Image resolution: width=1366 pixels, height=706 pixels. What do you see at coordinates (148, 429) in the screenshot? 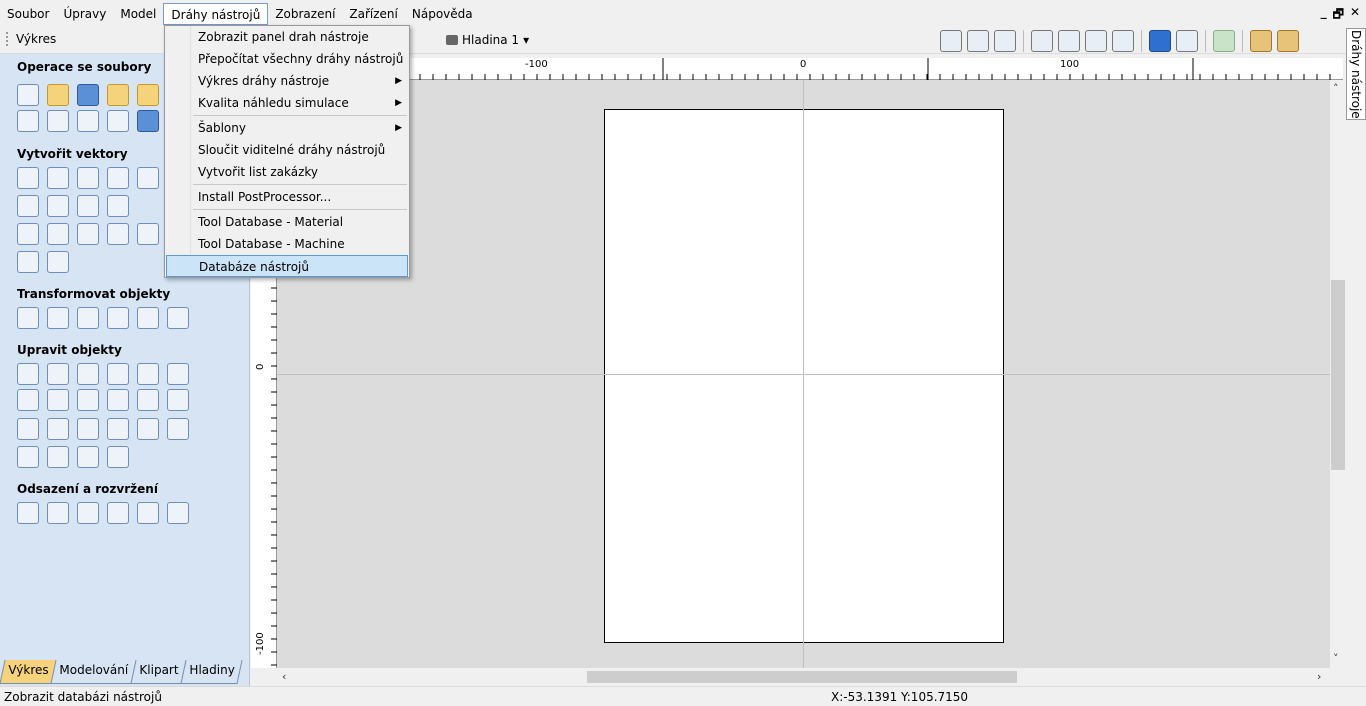
I see `bitmap-edit-icon` at bounding box center [148, 429].